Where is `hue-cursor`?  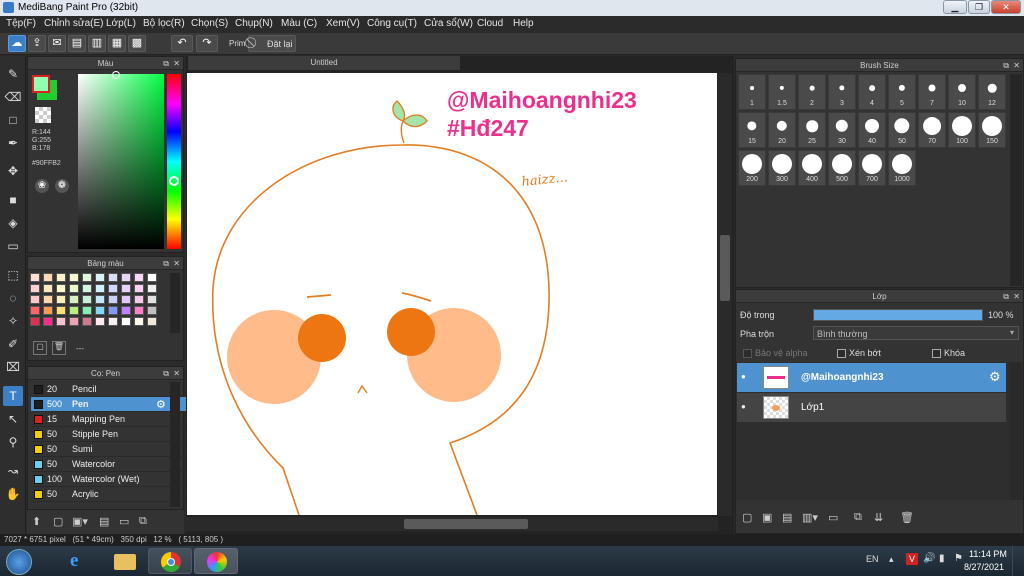 hue-cursor is located at coordinates (174, 181).